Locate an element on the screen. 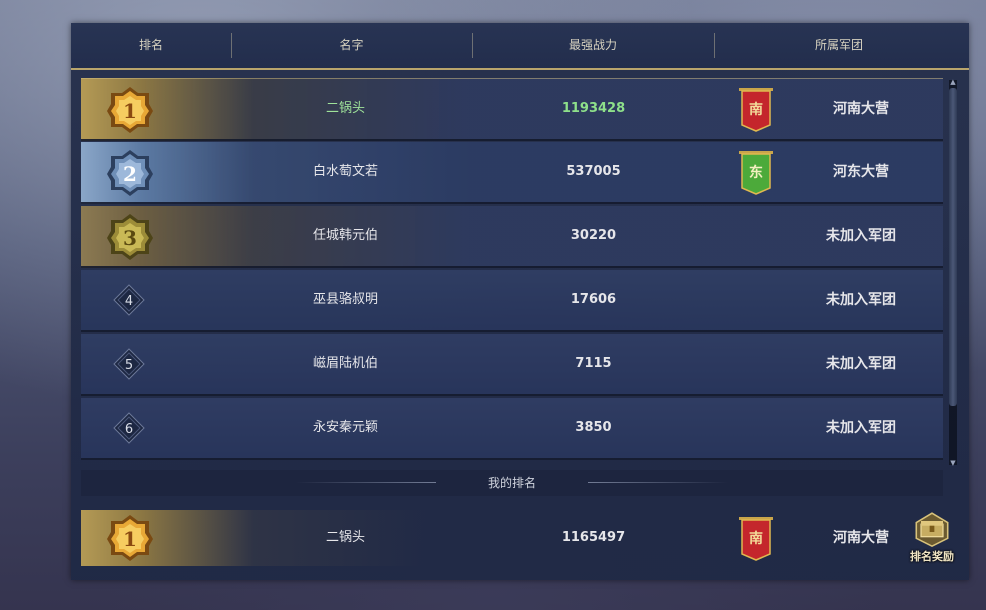  scroll-up-icon: ▲ is located at coordinates (953, 82).